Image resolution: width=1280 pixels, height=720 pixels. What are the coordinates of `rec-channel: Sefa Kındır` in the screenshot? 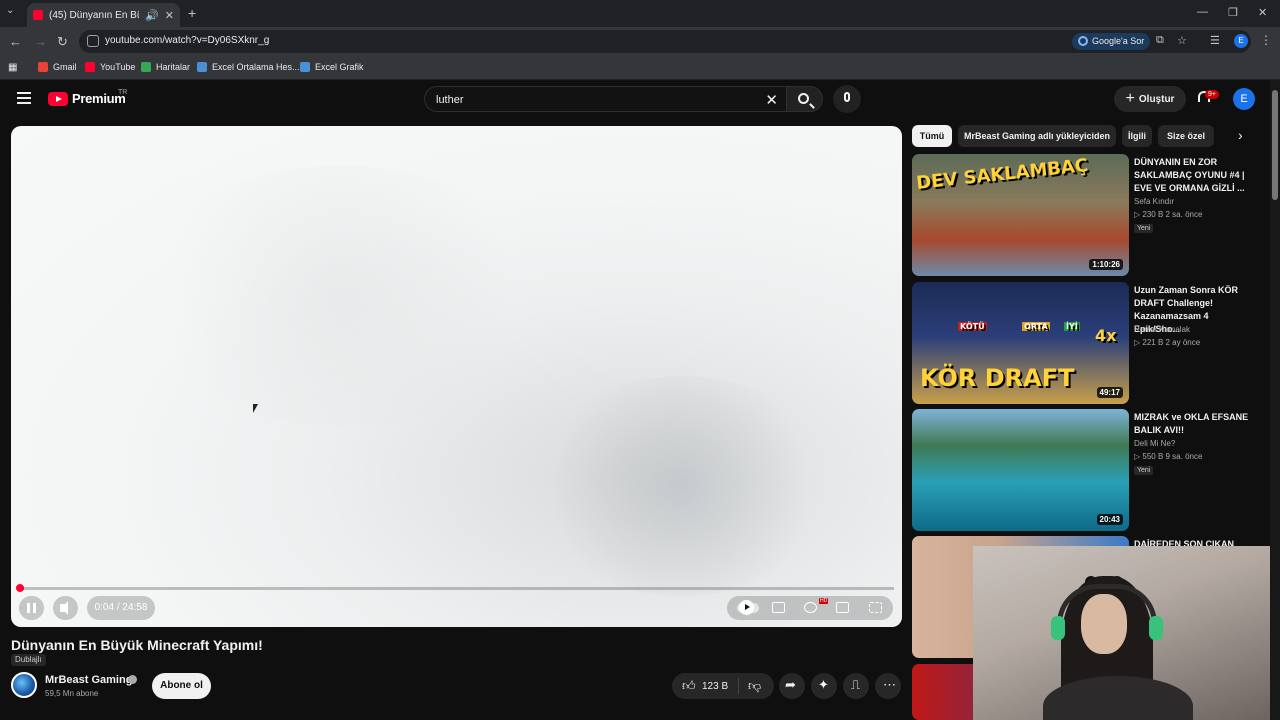 It's located at (1154, 201).